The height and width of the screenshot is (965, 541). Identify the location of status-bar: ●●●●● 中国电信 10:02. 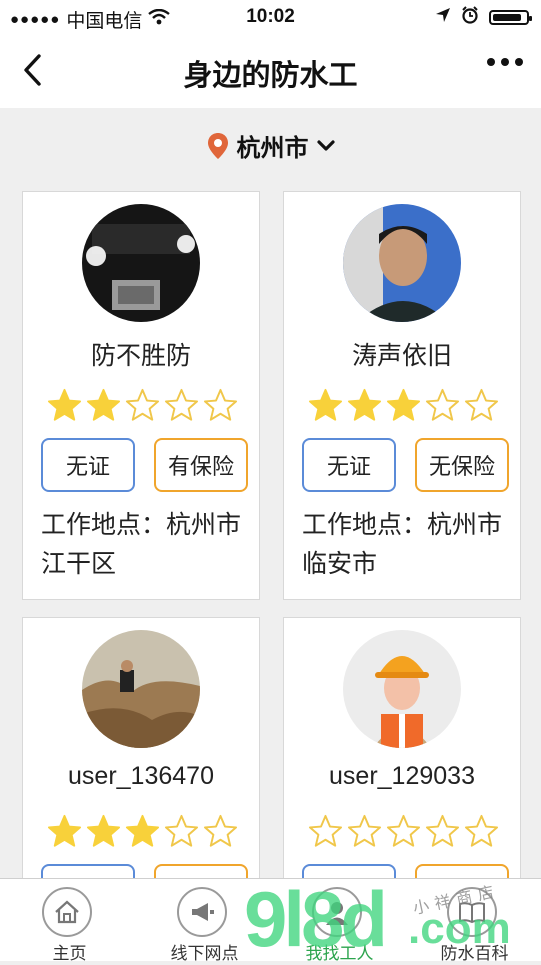
(270, 17).